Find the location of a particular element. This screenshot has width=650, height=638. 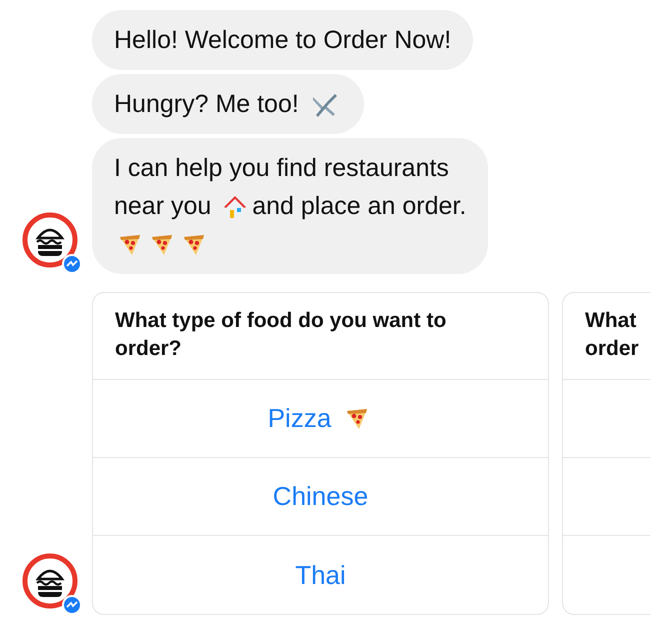

message-text: Hello! Welcome to Order Now! is located at coordinates (283, 40).